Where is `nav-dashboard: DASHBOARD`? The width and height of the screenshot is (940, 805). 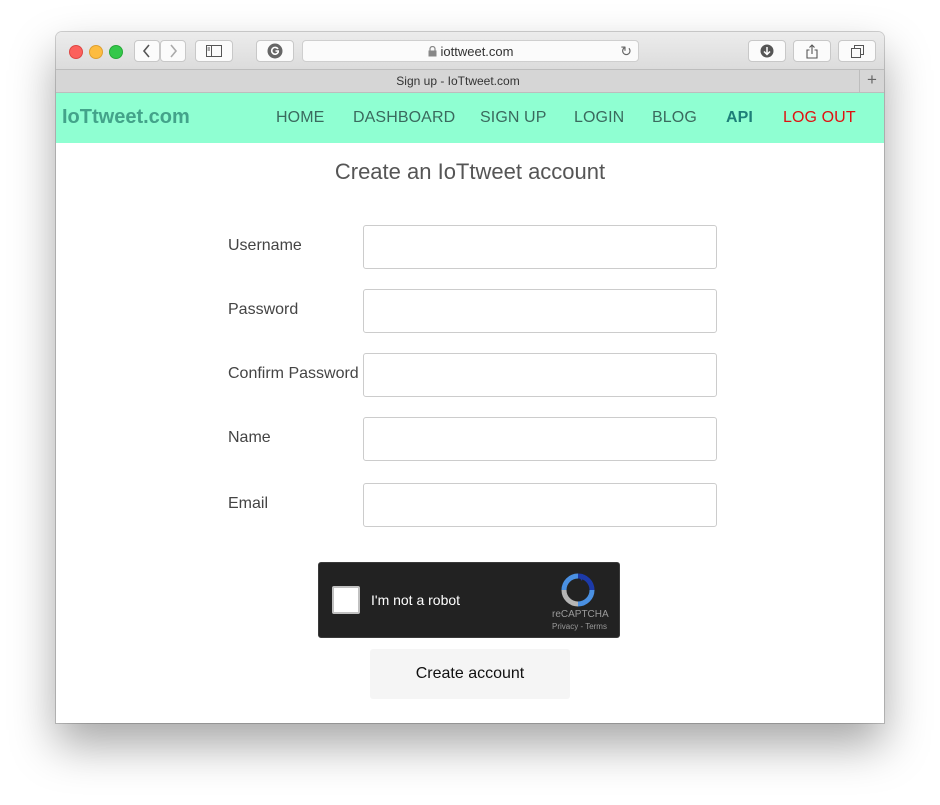 nav-dashboard: DASHBOARD is located at coordinates (404, 118).